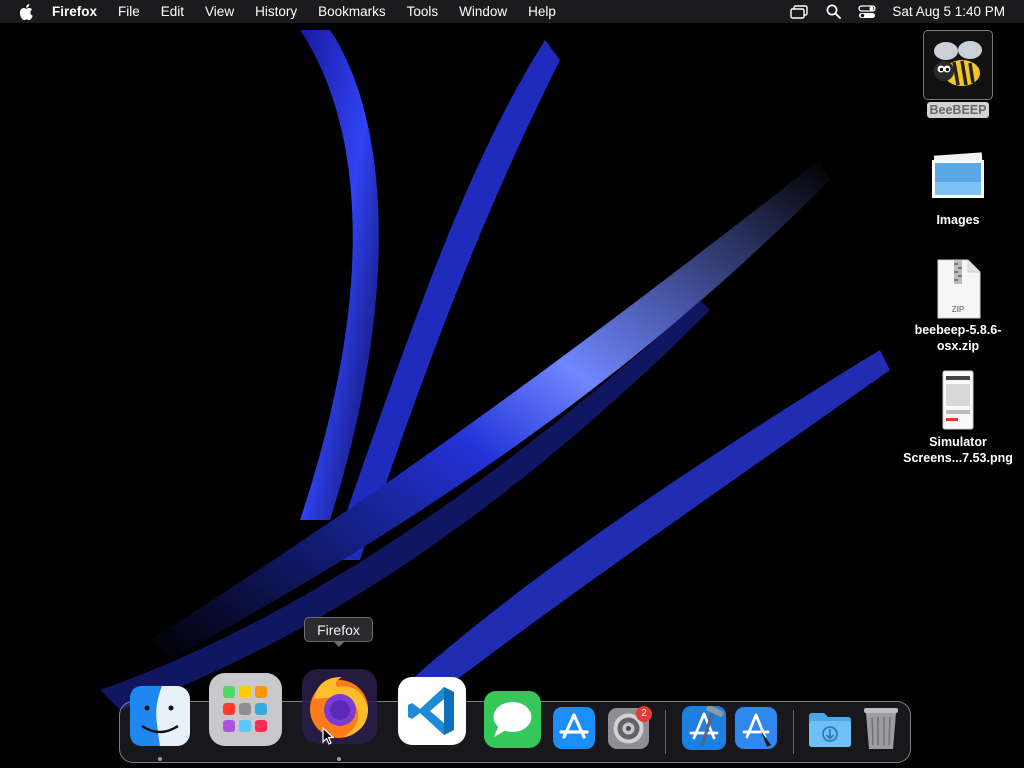 This screenshot has width=1024, height=768. Describe the element at coordinates (958, 450) in the screenshot. I see `desktop-item-label: Simulator Screens...7.53.png` at that location.